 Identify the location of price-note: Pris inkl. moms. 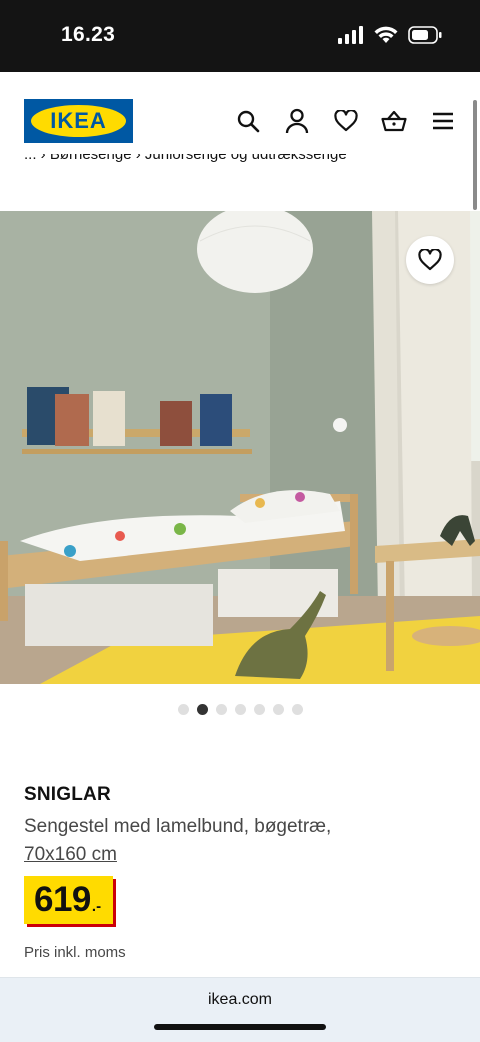
(75, 952).